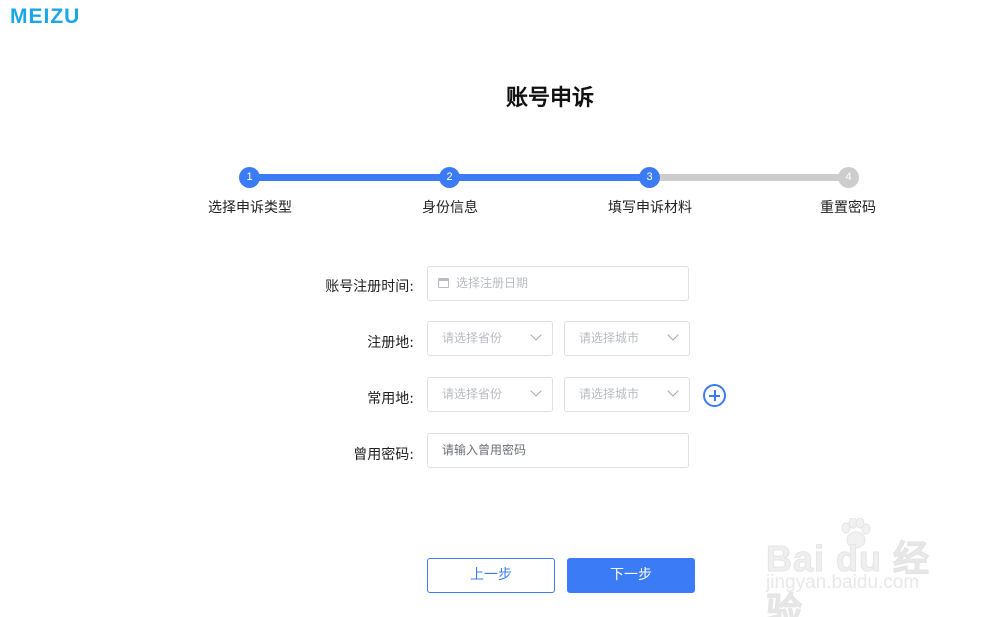 This screenshot has height=617, width=1000. I want to click on step-1-dot: 1, so click(249, 177).